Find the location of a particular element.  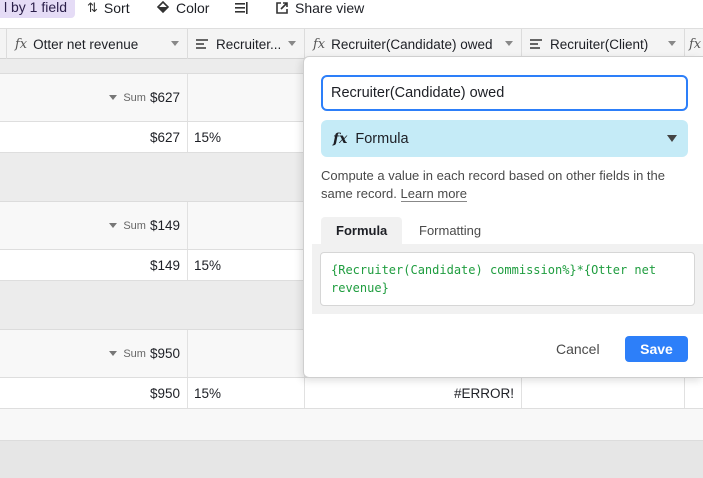

group-summary-cell: Sum $149 is located at coordinates (97, 225).